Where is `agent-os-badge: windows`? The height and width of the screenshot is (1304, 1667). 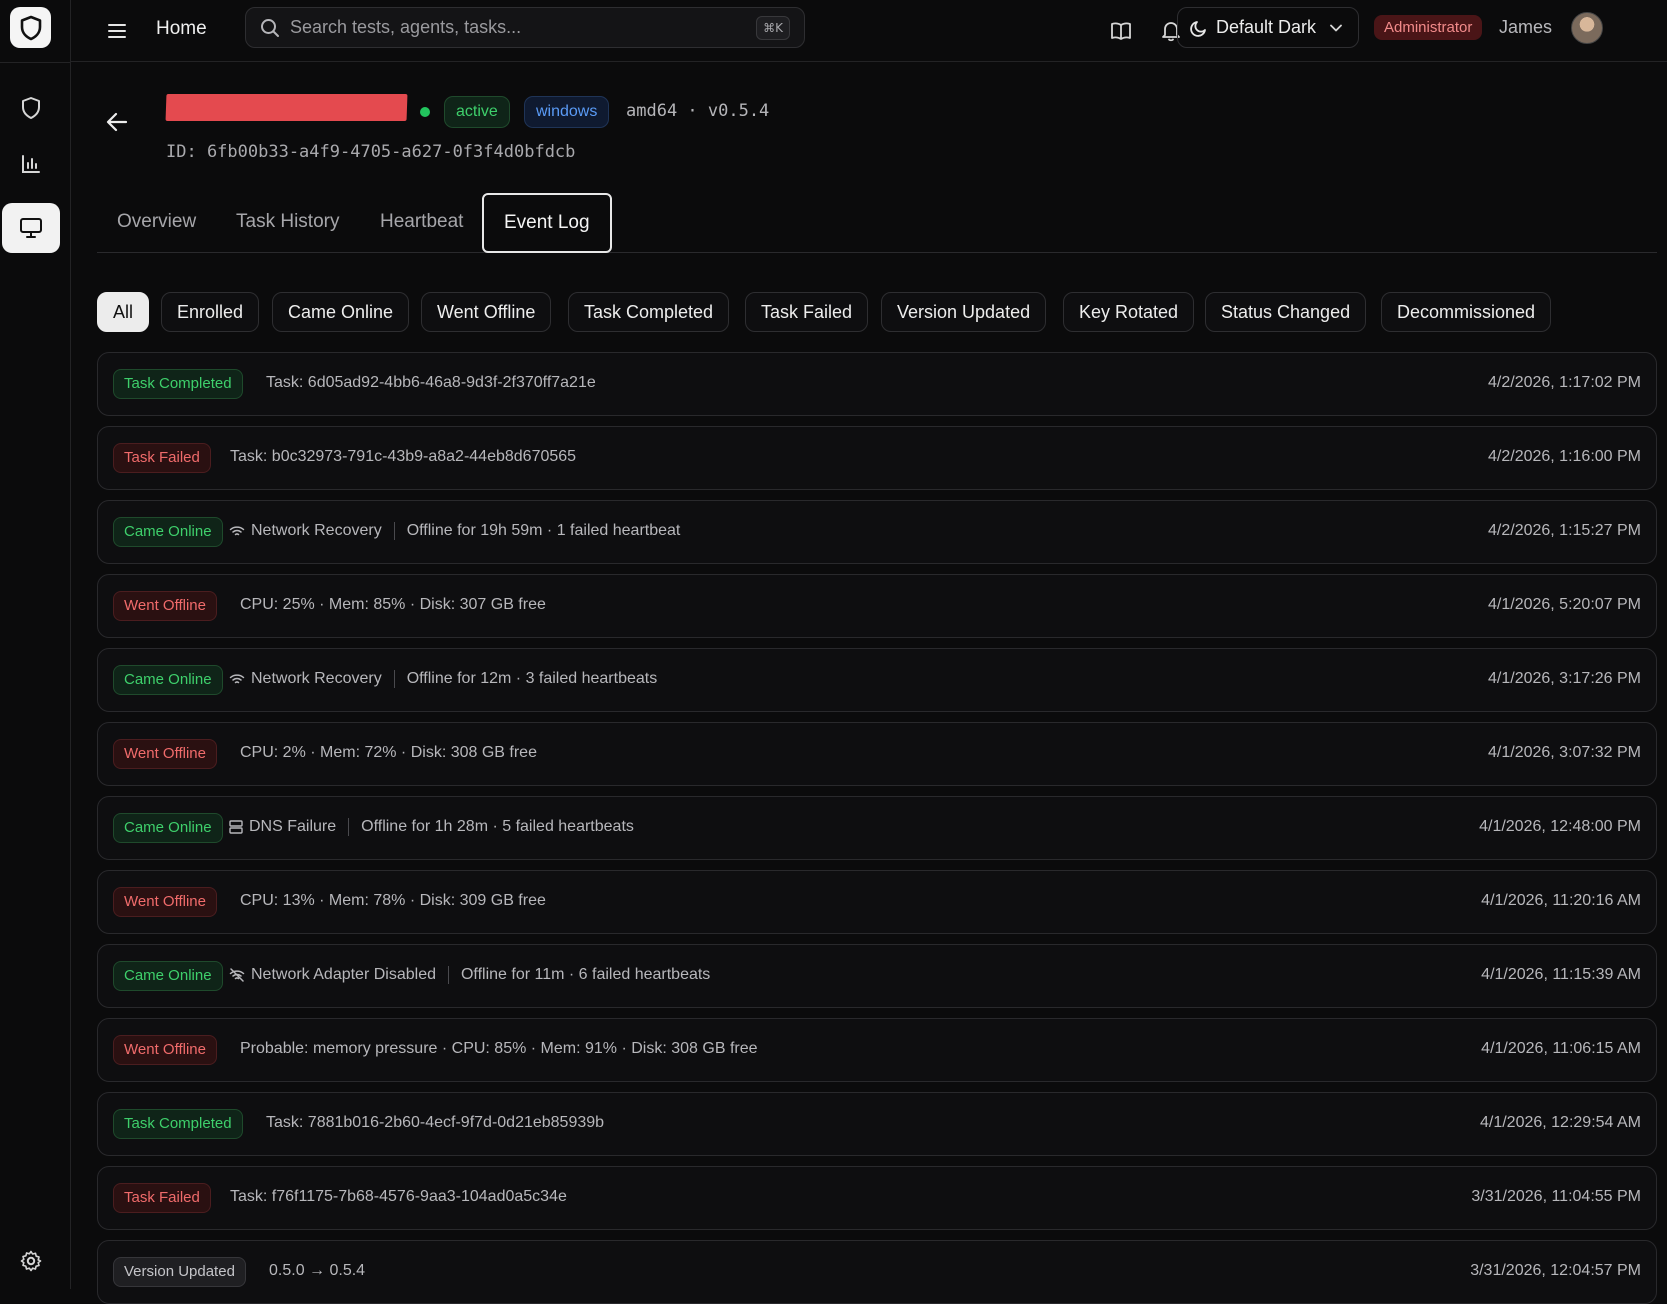 agent-os-badge: windows is located at coordinates (567, 112).